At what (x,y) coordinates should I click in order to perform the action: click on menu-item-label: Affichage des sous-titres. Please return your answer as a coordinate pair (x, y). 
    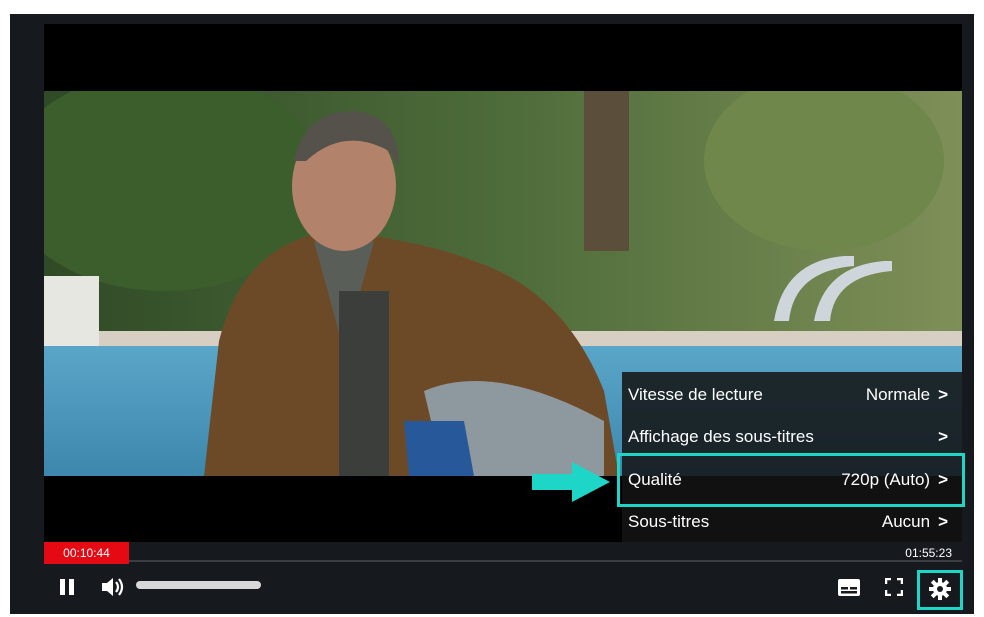
    Looking at the image, I should click on (721, 436).